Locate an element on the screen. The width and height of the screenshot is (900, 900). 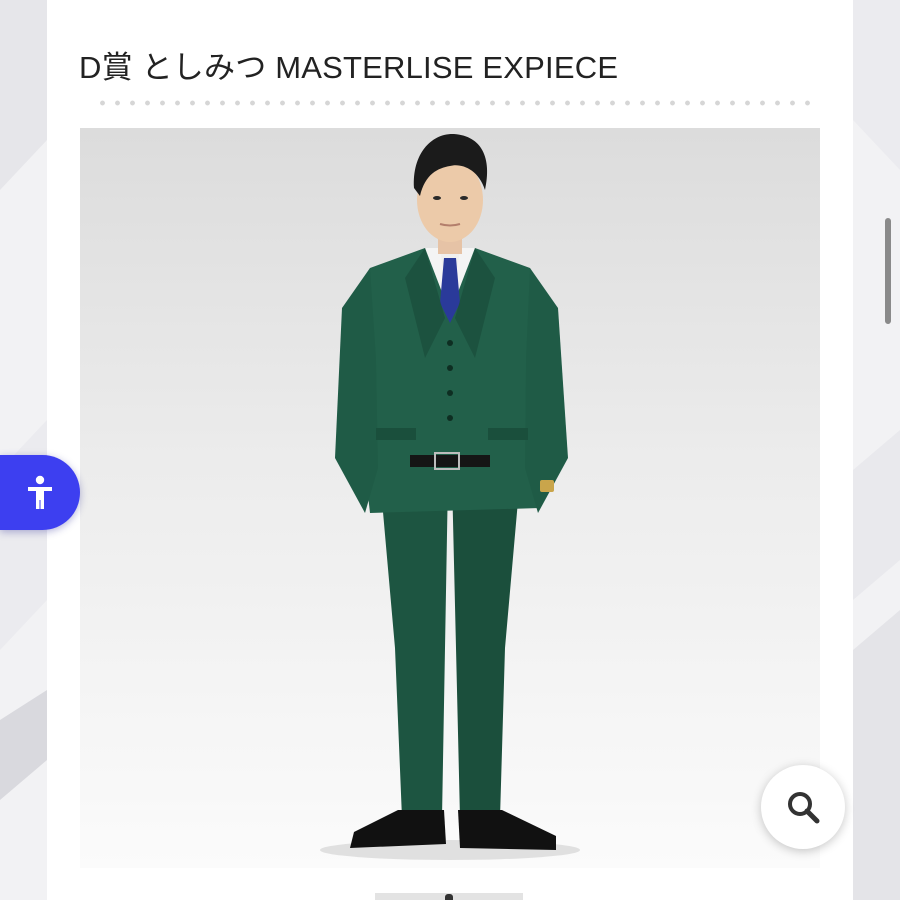
accessibility-button is located at coordinates (40, 492).